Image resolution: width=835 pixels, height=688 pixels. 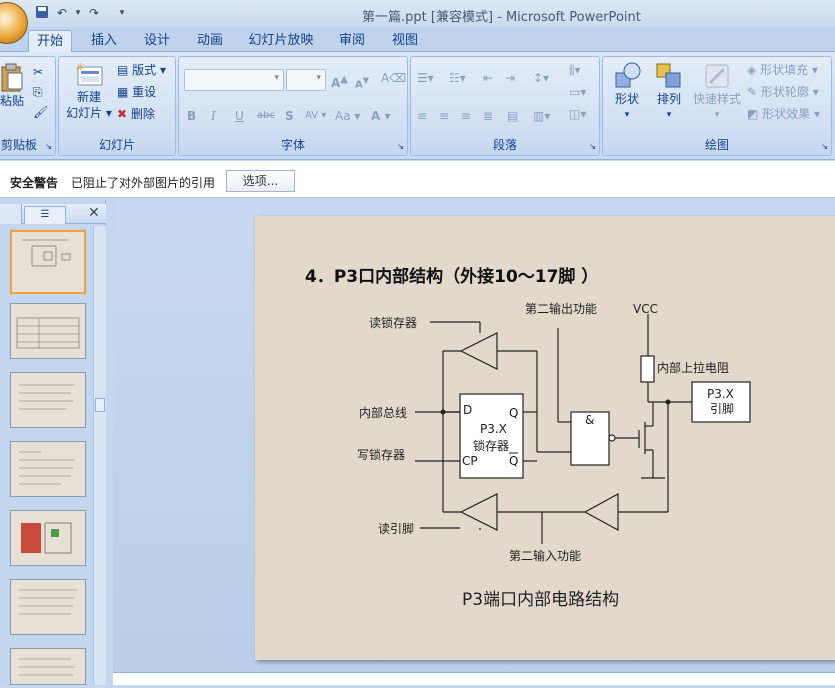 What do you see at coordinates (42, 13) in the screenshot?
I see `save-icon` at bounding box center [42, 13].